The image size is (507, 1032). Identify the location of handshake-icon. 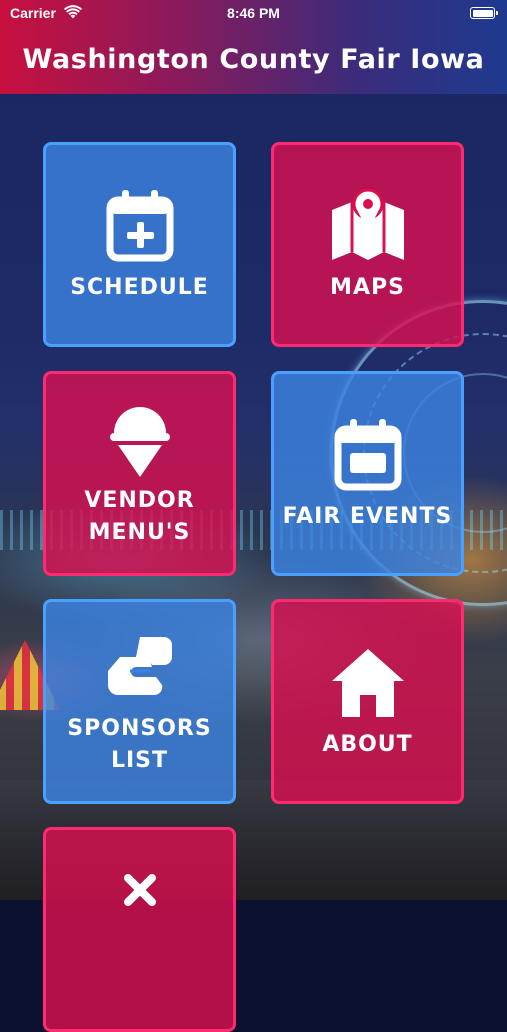
(139, 665).